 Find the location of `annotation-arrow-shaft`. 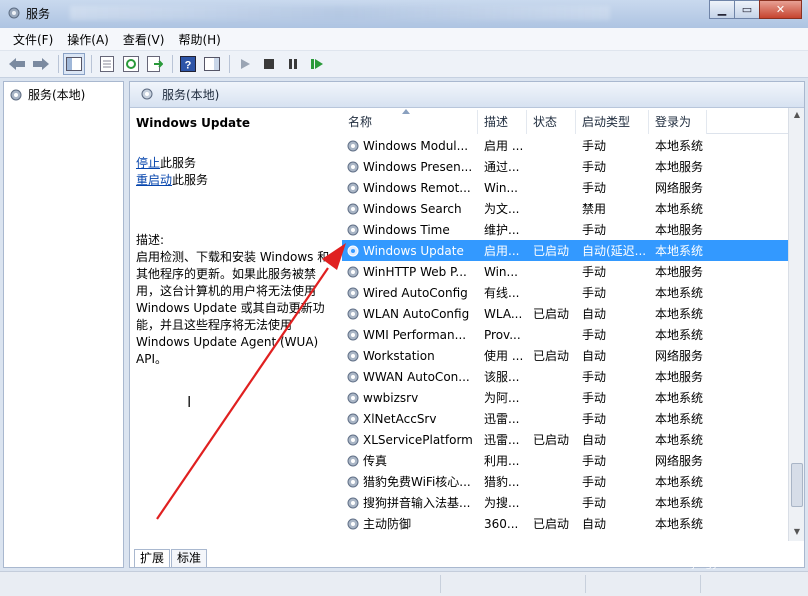

annotation-arrow-shaft is located at coordinates (242, 393).